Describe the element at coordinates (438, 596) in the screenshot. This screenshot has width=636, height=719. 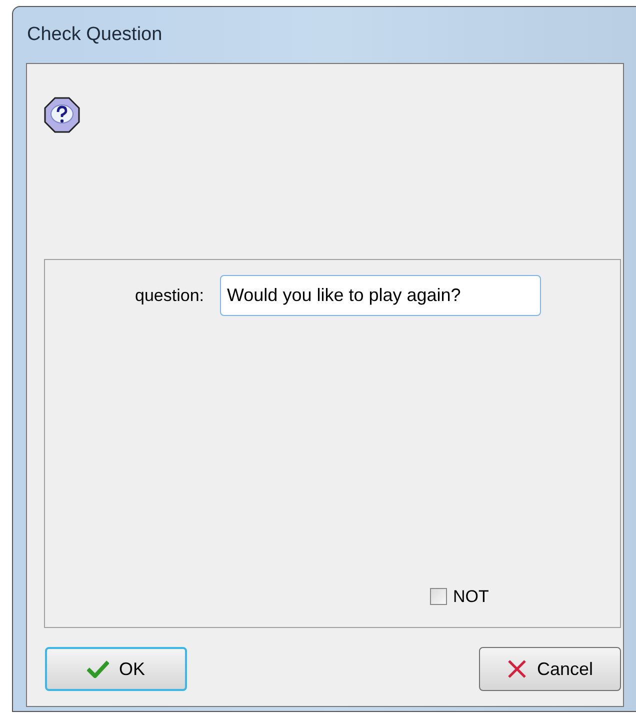
I see `not-checkbox` at that location.